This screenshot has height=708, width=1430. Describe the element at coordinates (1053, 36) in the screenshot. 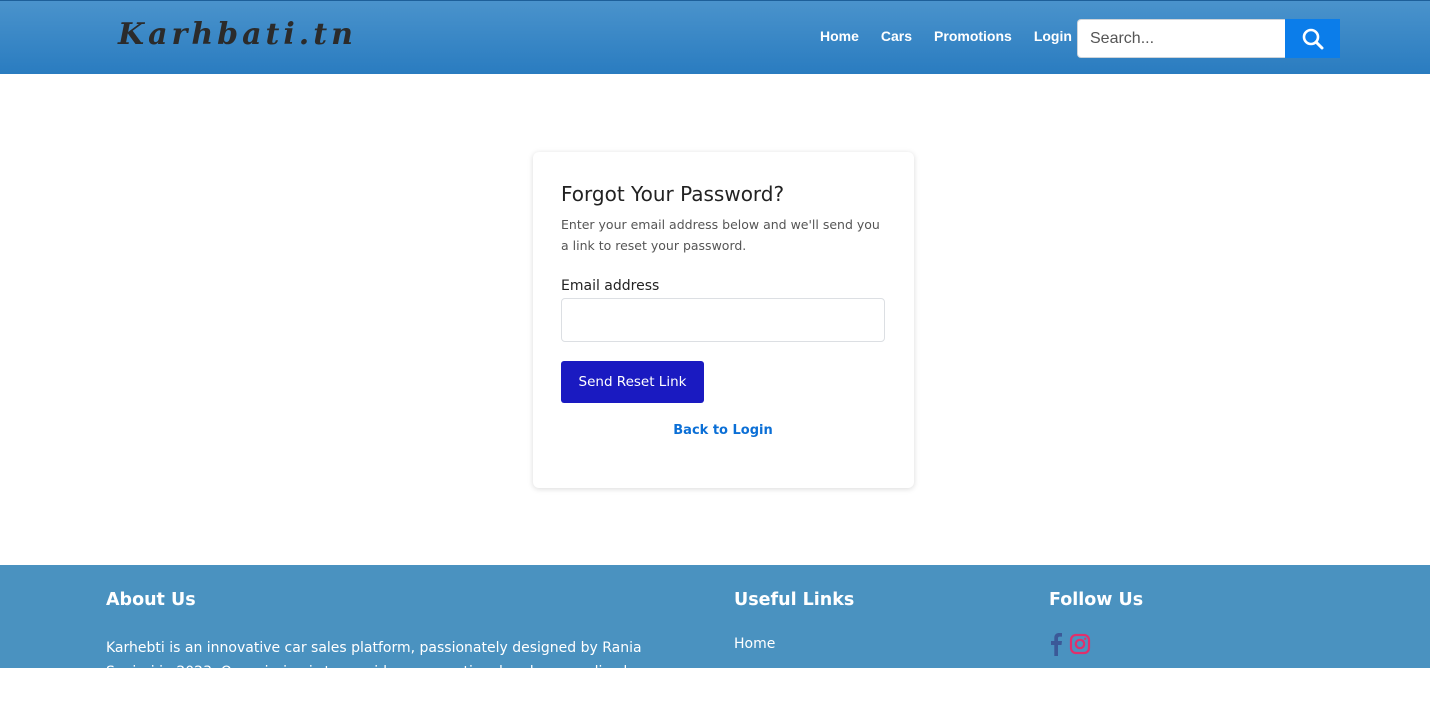

I see `nav-link-login: Login` at that location.